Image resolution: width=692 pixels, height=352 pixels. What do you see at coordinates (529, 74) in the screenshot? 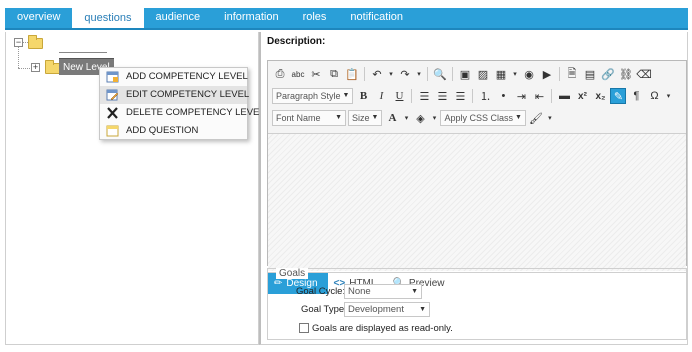
I see `flash-icon: ◉` at bounding box center [529, 74].